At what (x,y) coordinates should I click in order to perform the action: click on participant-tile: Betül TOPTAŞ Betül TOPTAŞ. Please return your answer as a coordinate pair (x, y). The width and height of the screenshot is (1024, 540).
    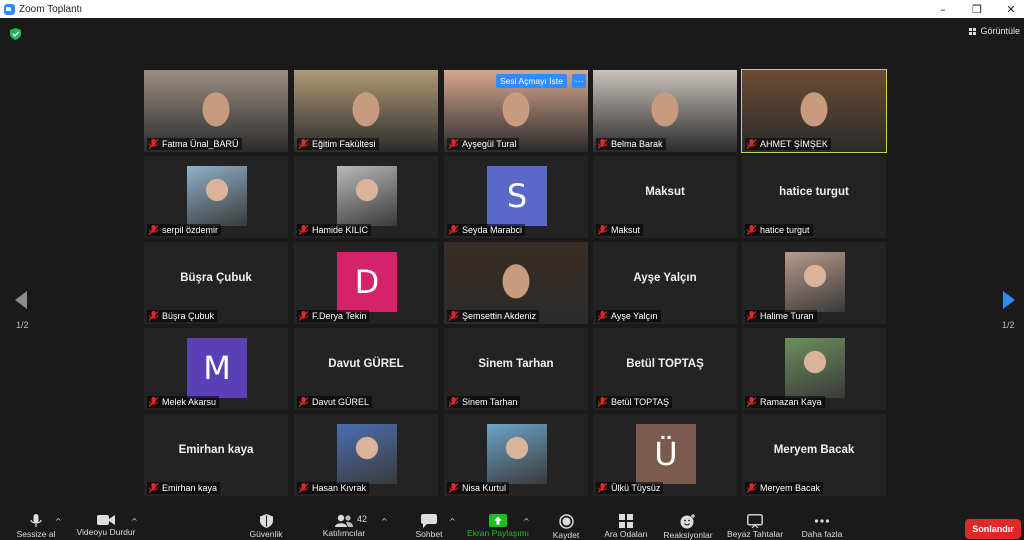
    Looking at the image, I should click on (665, 369).